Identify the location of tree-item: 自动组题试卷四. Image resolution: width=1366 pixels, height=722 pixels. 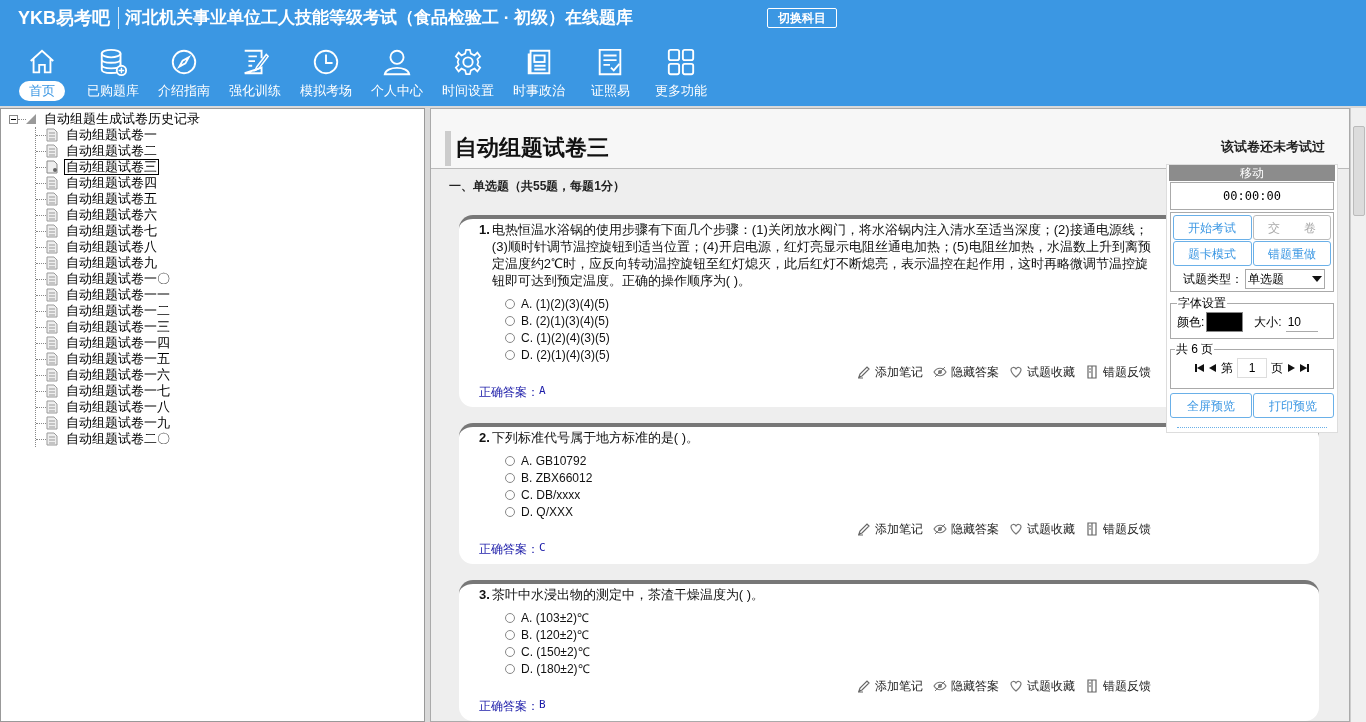
(111, 183).